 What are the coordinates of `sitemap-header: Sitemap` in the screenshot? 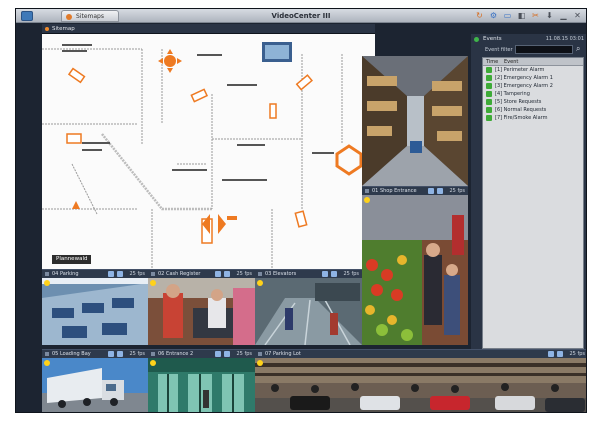 It's located at (208, 29).